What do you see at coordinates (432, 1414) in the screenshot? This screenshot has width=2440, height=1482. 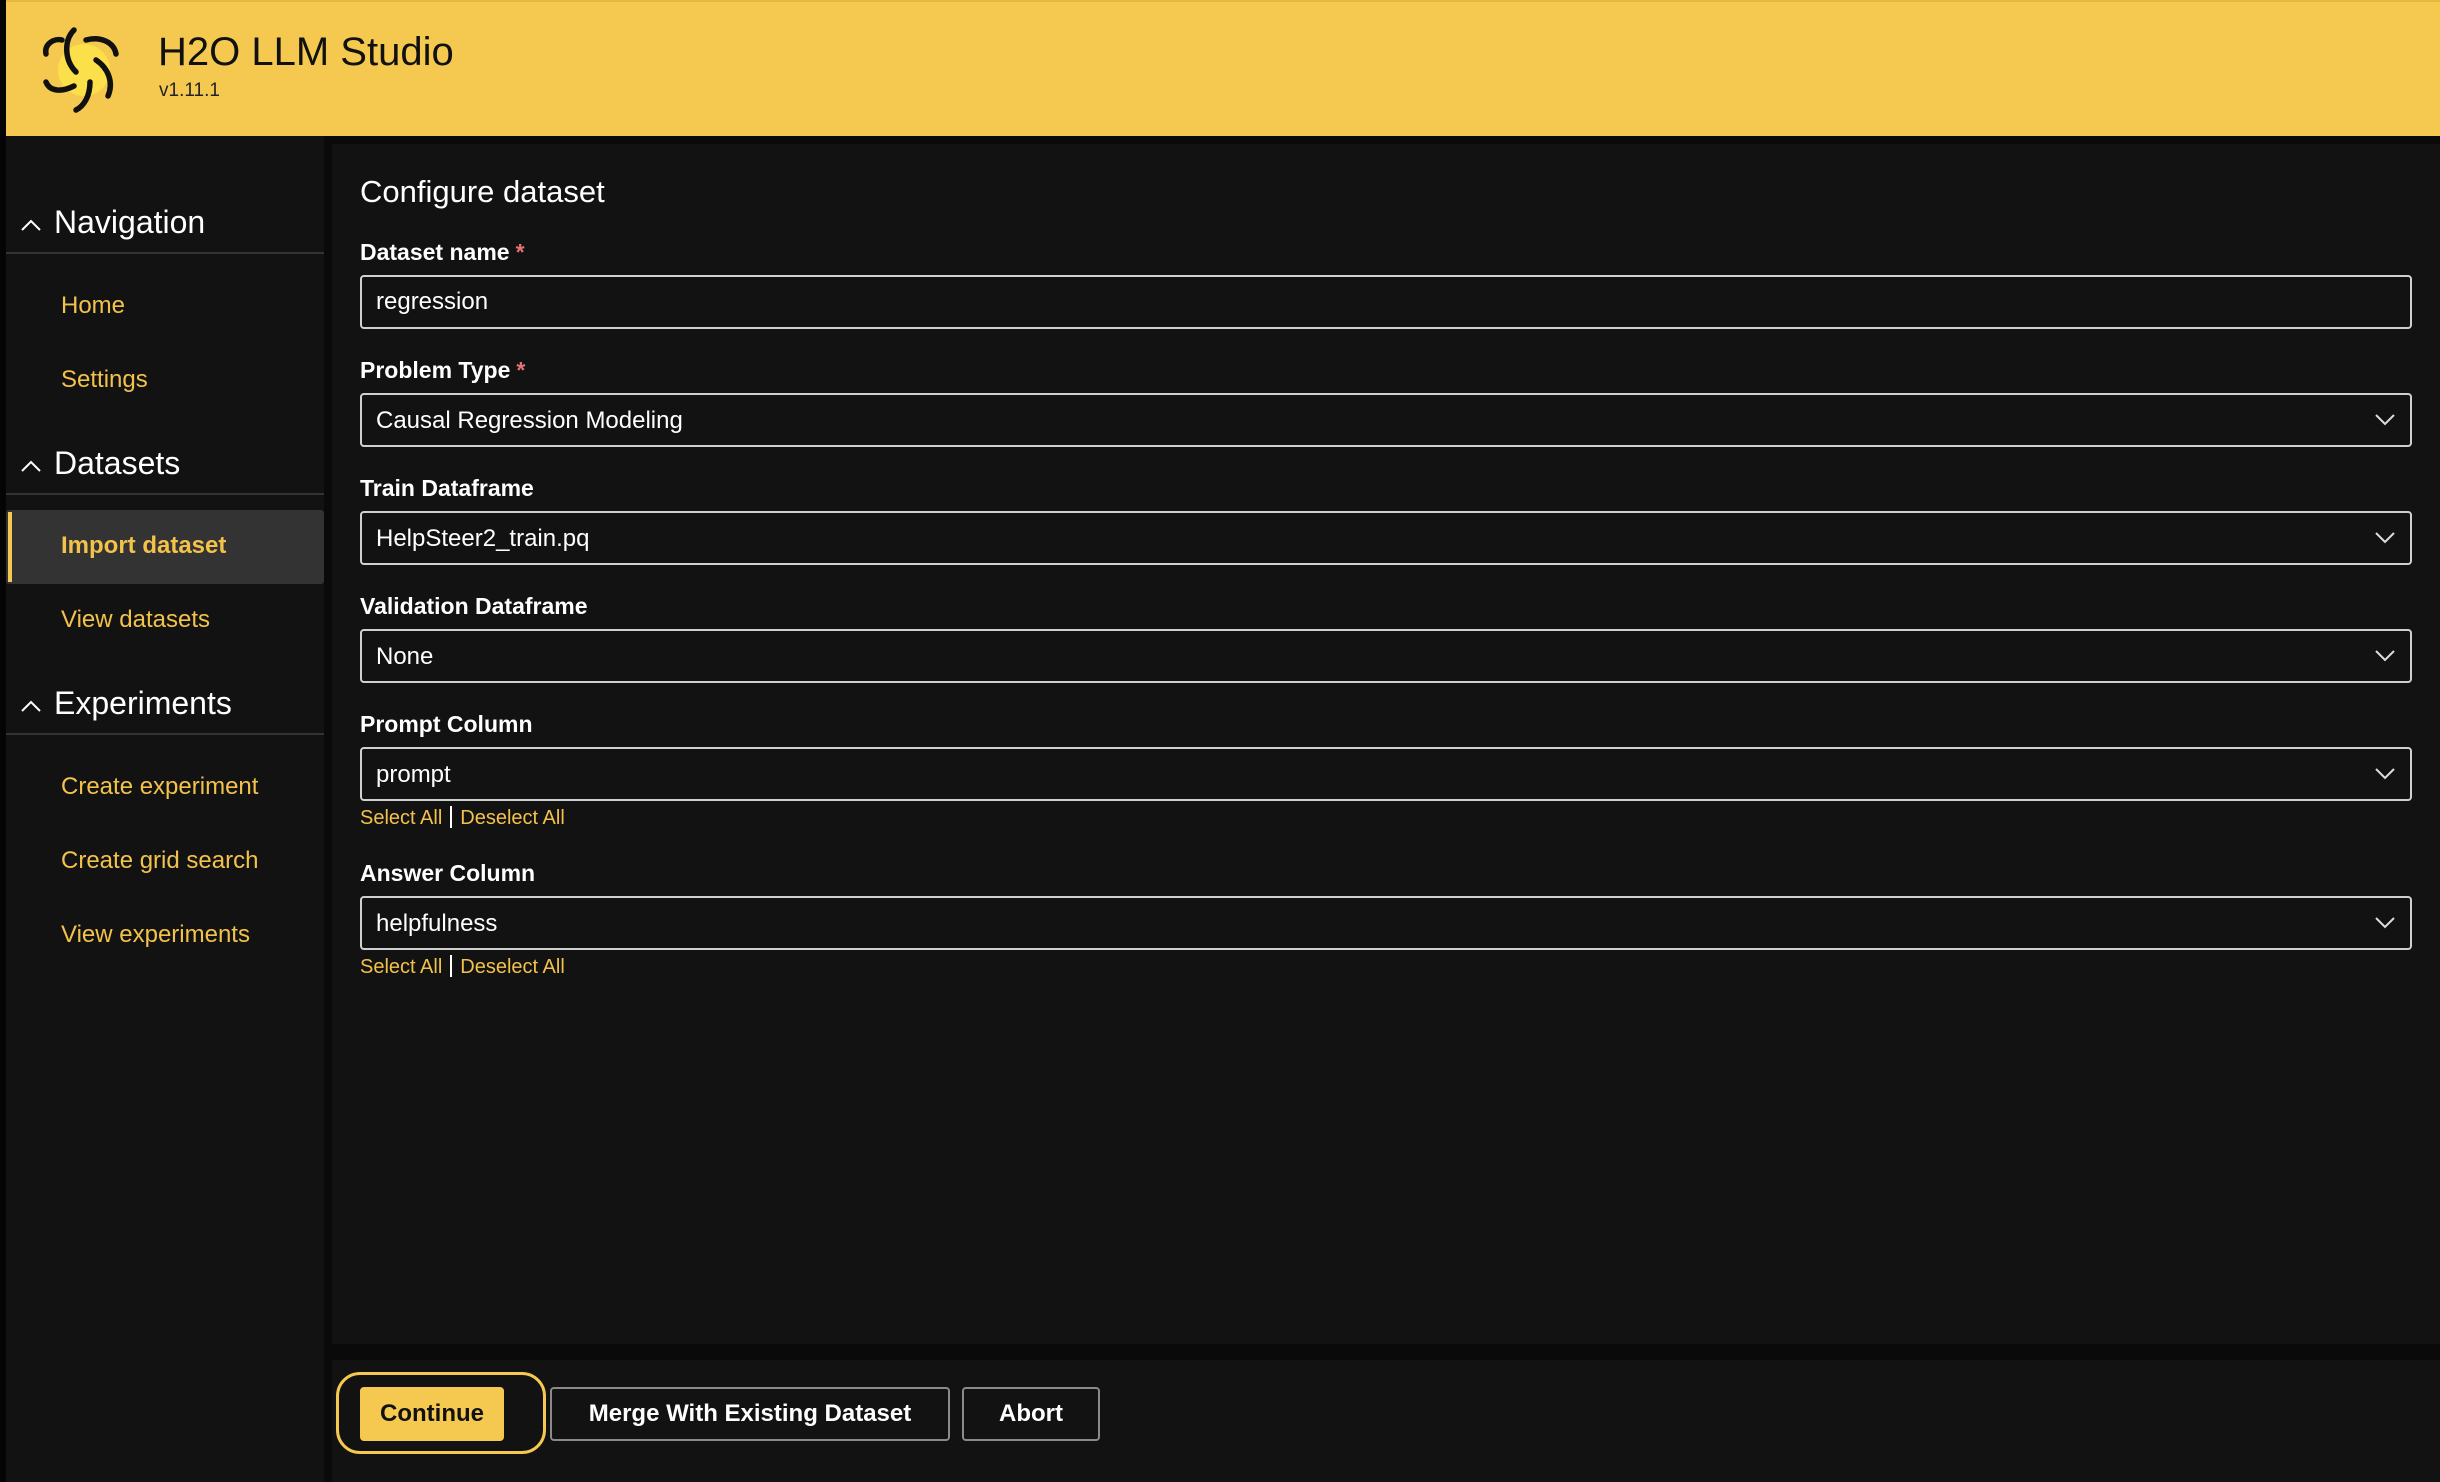 I see `continue-button: Continue` at bounding box center [432, 1414].